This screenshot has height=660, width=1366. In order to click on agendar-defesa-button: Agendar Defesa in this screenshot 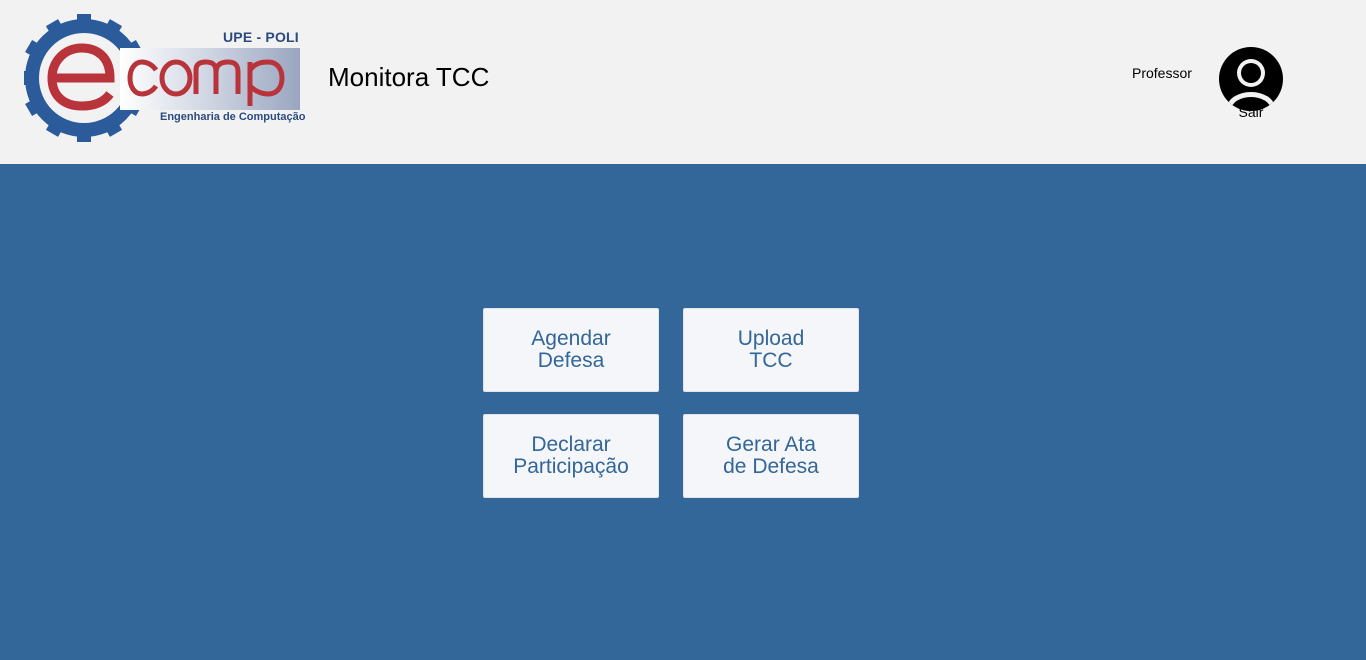, I will do `click(571, 350)`.